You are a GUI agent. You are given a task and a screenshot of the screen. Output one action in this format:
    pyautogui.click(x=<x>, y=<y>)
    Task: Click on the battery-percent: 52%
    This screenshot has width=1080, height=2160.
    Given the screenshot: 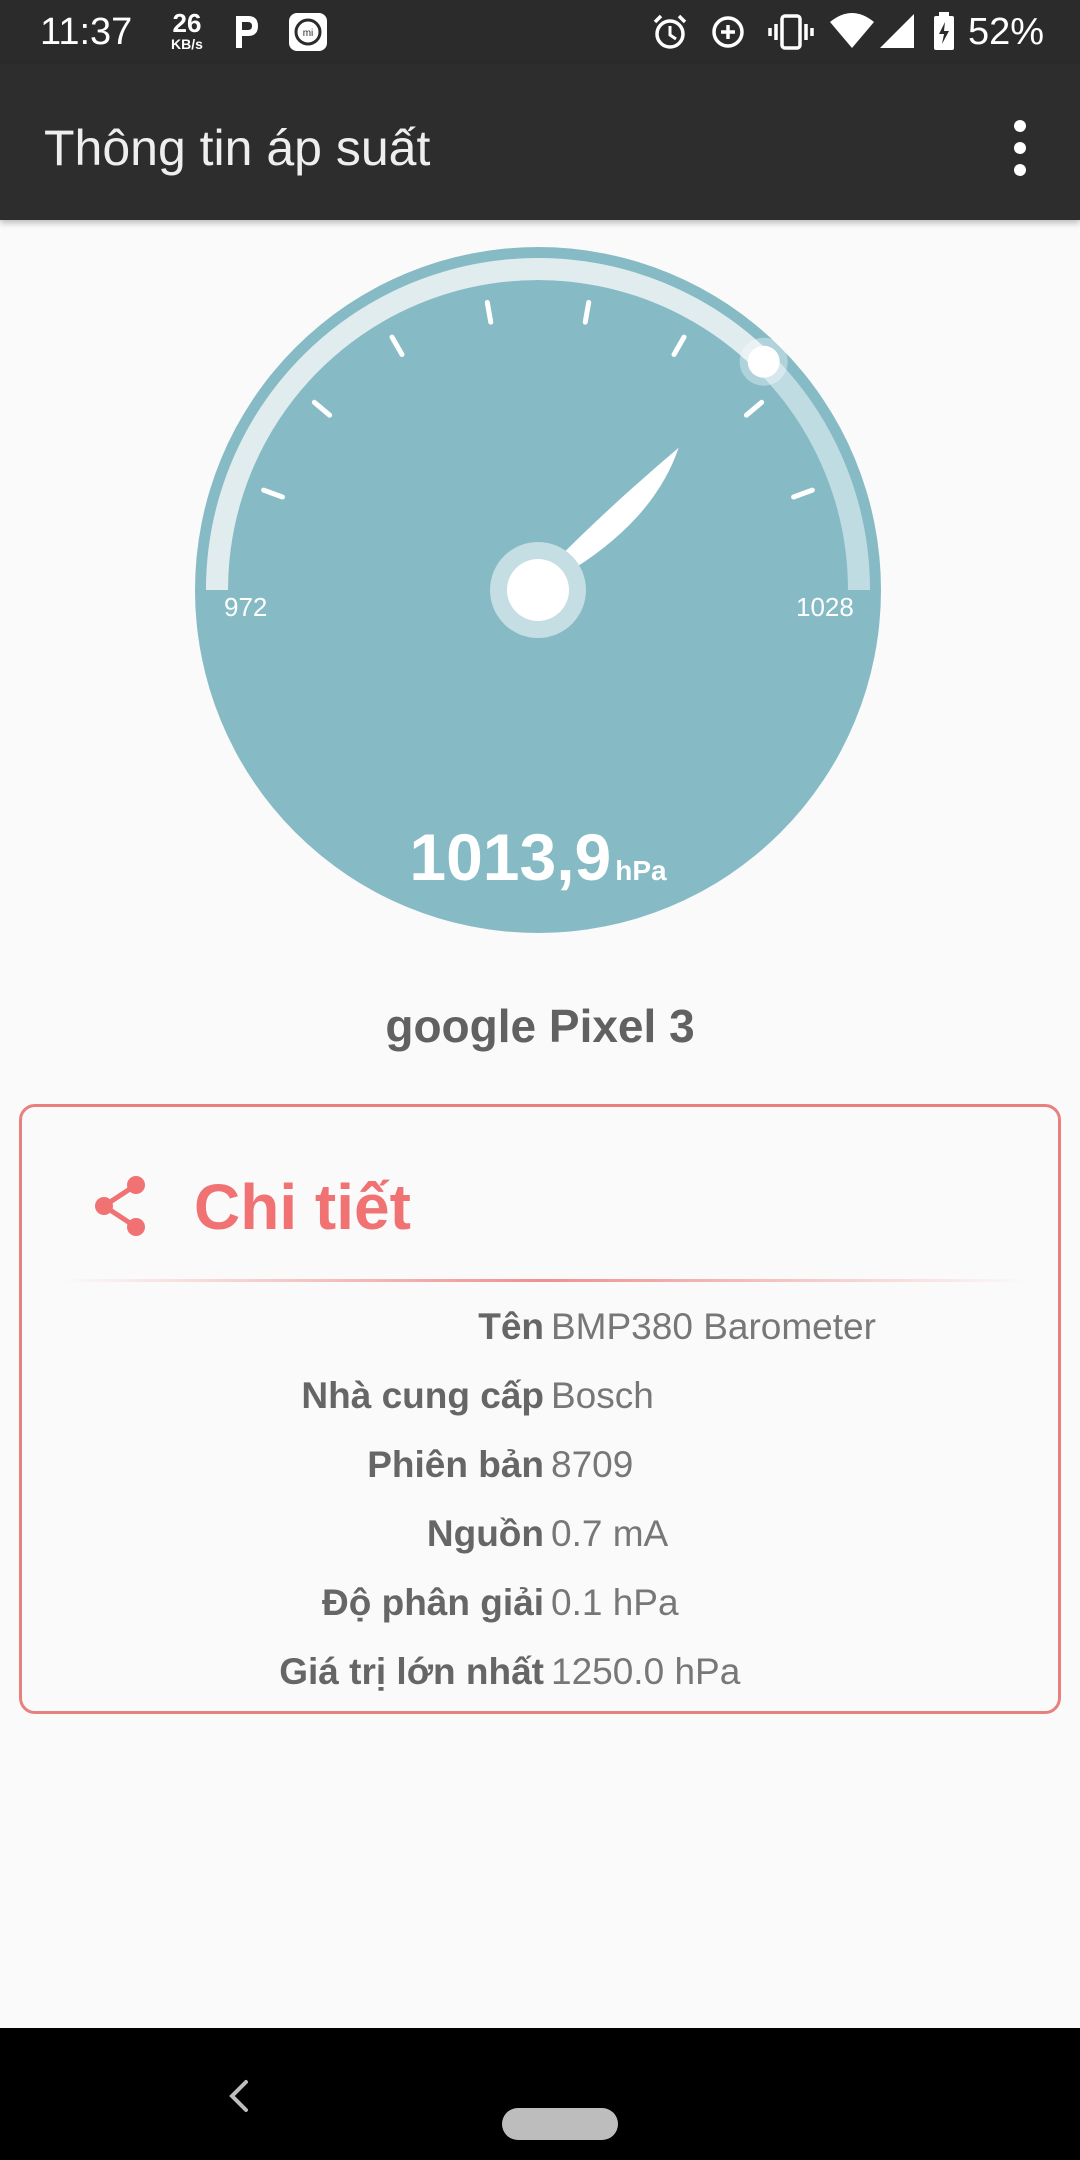 What is the action you would take?
    pyautogui.click(x=1006, y=32)
    